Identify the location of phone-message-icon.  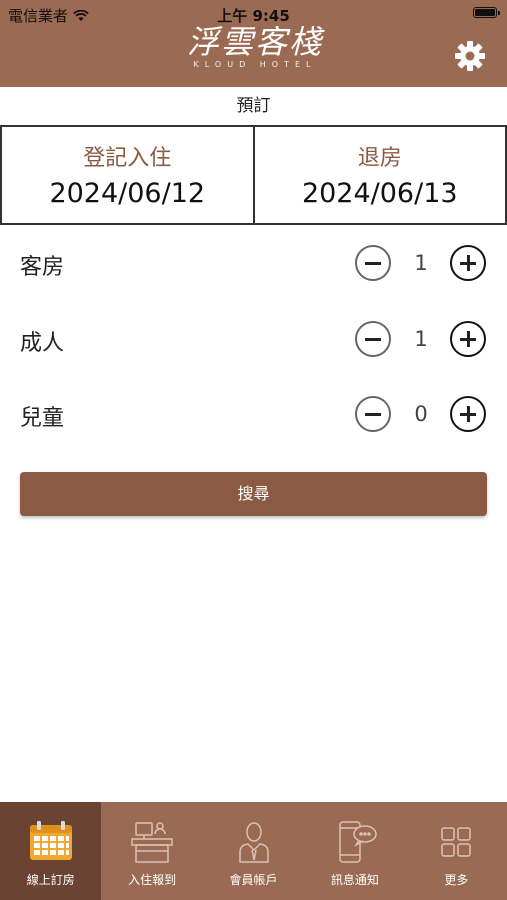
(358, 842).